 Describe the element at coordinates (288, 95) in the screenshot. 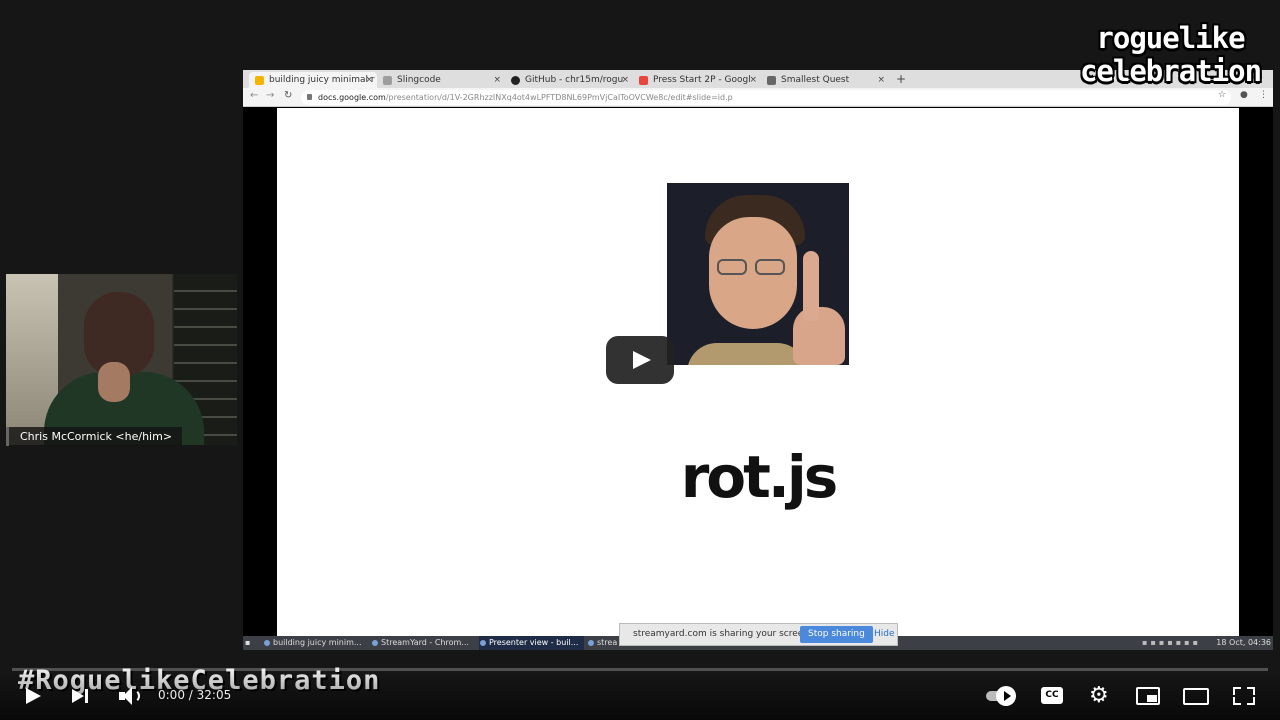

I see `reload-icon: ↻` at that location.